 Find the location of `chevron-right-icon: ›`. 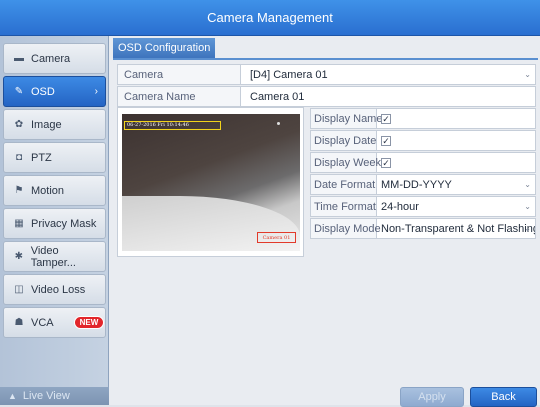

chevron-right-icon: › is located at coordinates (96, 91).